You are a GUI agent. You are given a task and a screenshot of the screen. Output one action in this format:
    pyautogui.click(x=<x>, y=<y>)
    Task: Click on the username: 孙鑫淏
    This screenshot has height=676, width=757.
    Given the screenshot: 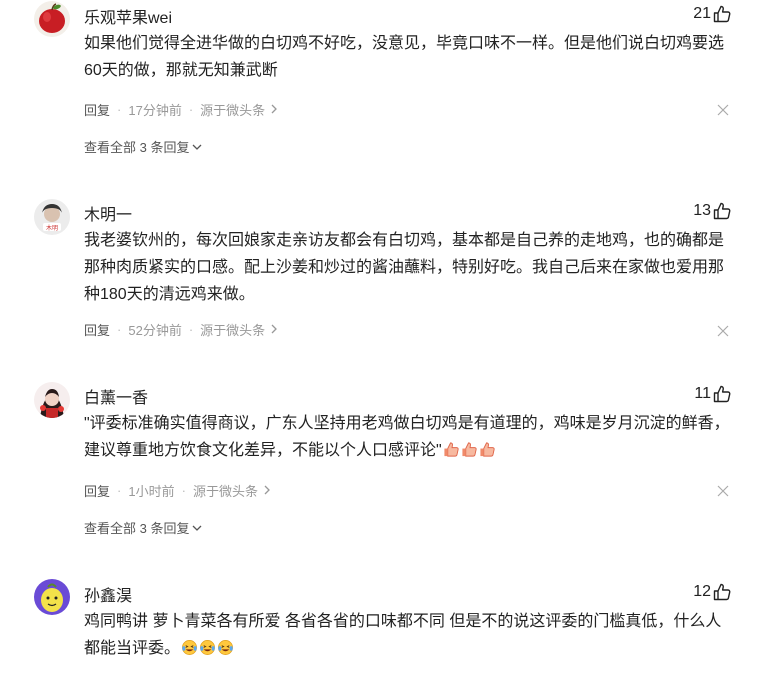 What is the action you would take?
    pyautogui.click(x=108, y=594)
    